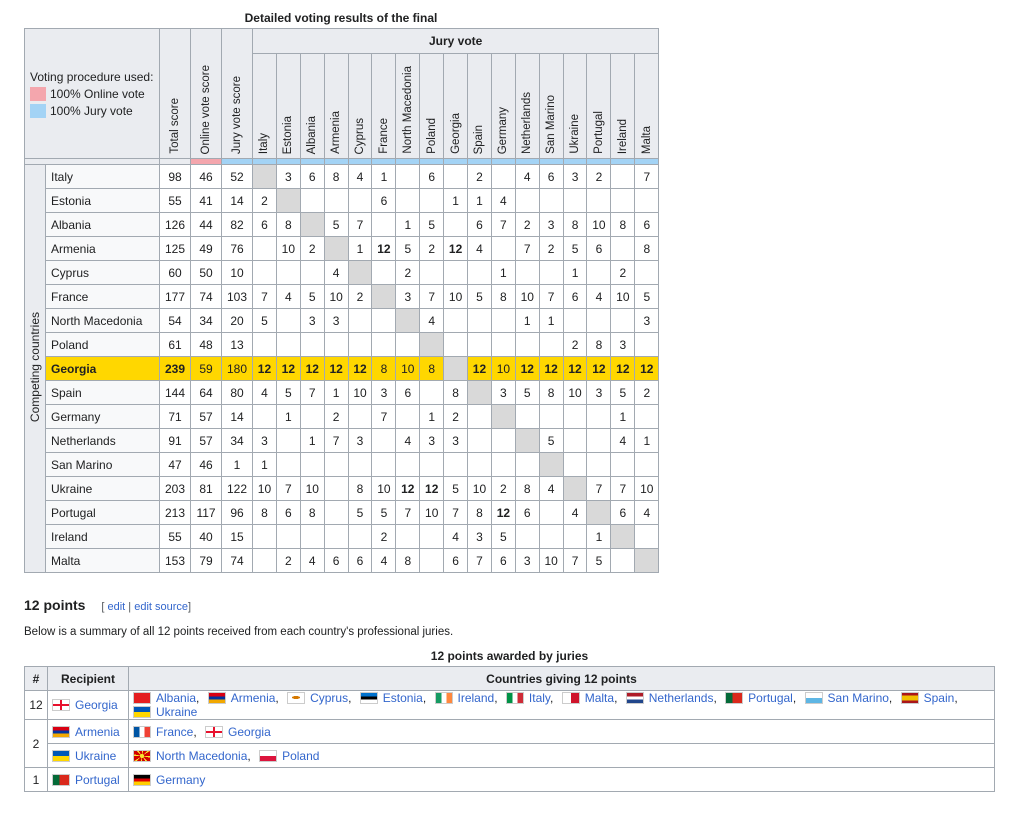  Describe the element at coordinates (599, 698) in the screenshot. I see `giver-link: Malta` at that location.